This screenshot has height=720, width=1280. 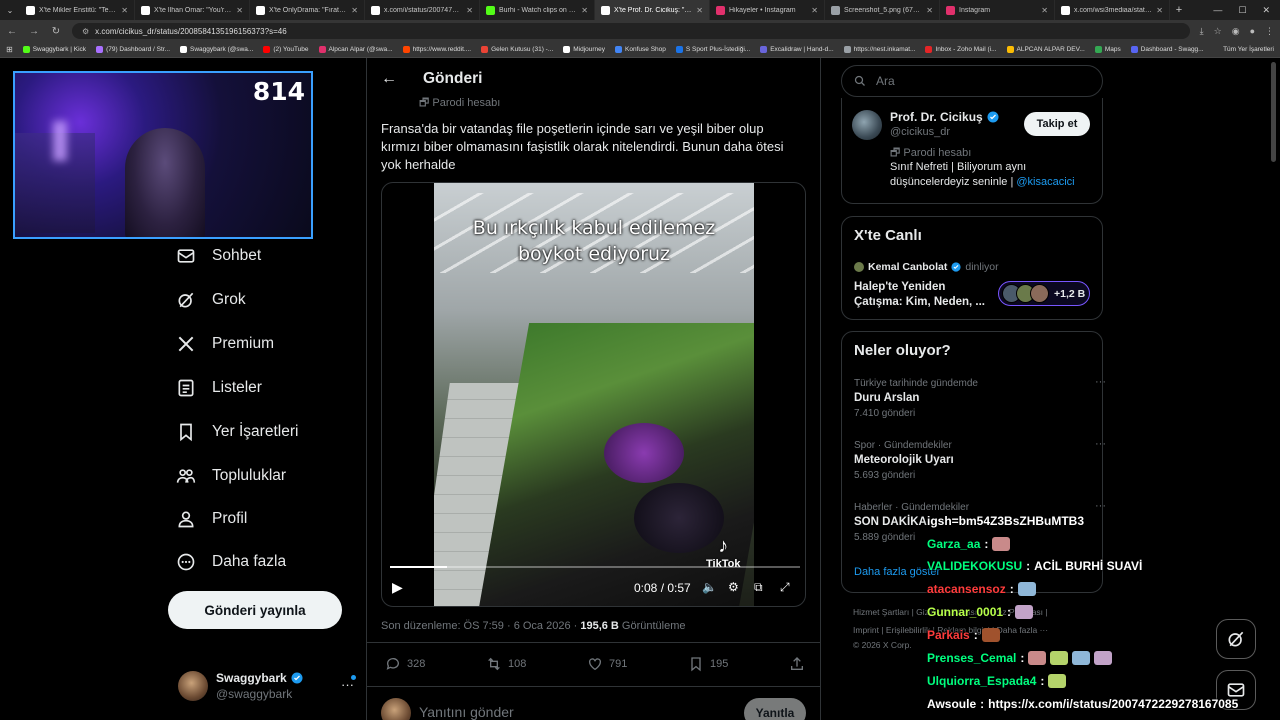 I want to click on browser-tab: X'te İlhan Omar: "You're lying ✕, so click(x=192, y=10).